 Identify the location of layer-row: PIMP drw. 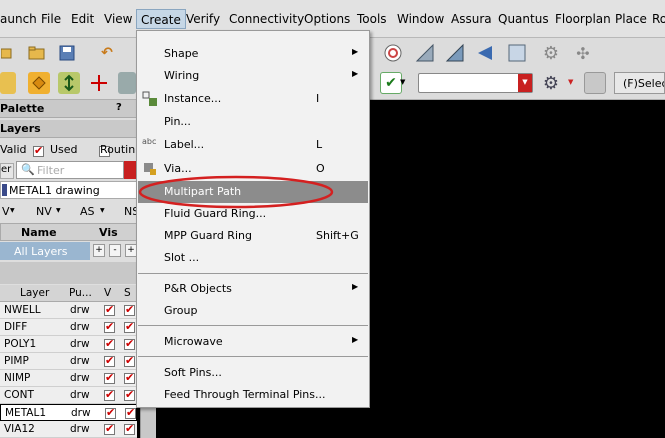
(68, 361).